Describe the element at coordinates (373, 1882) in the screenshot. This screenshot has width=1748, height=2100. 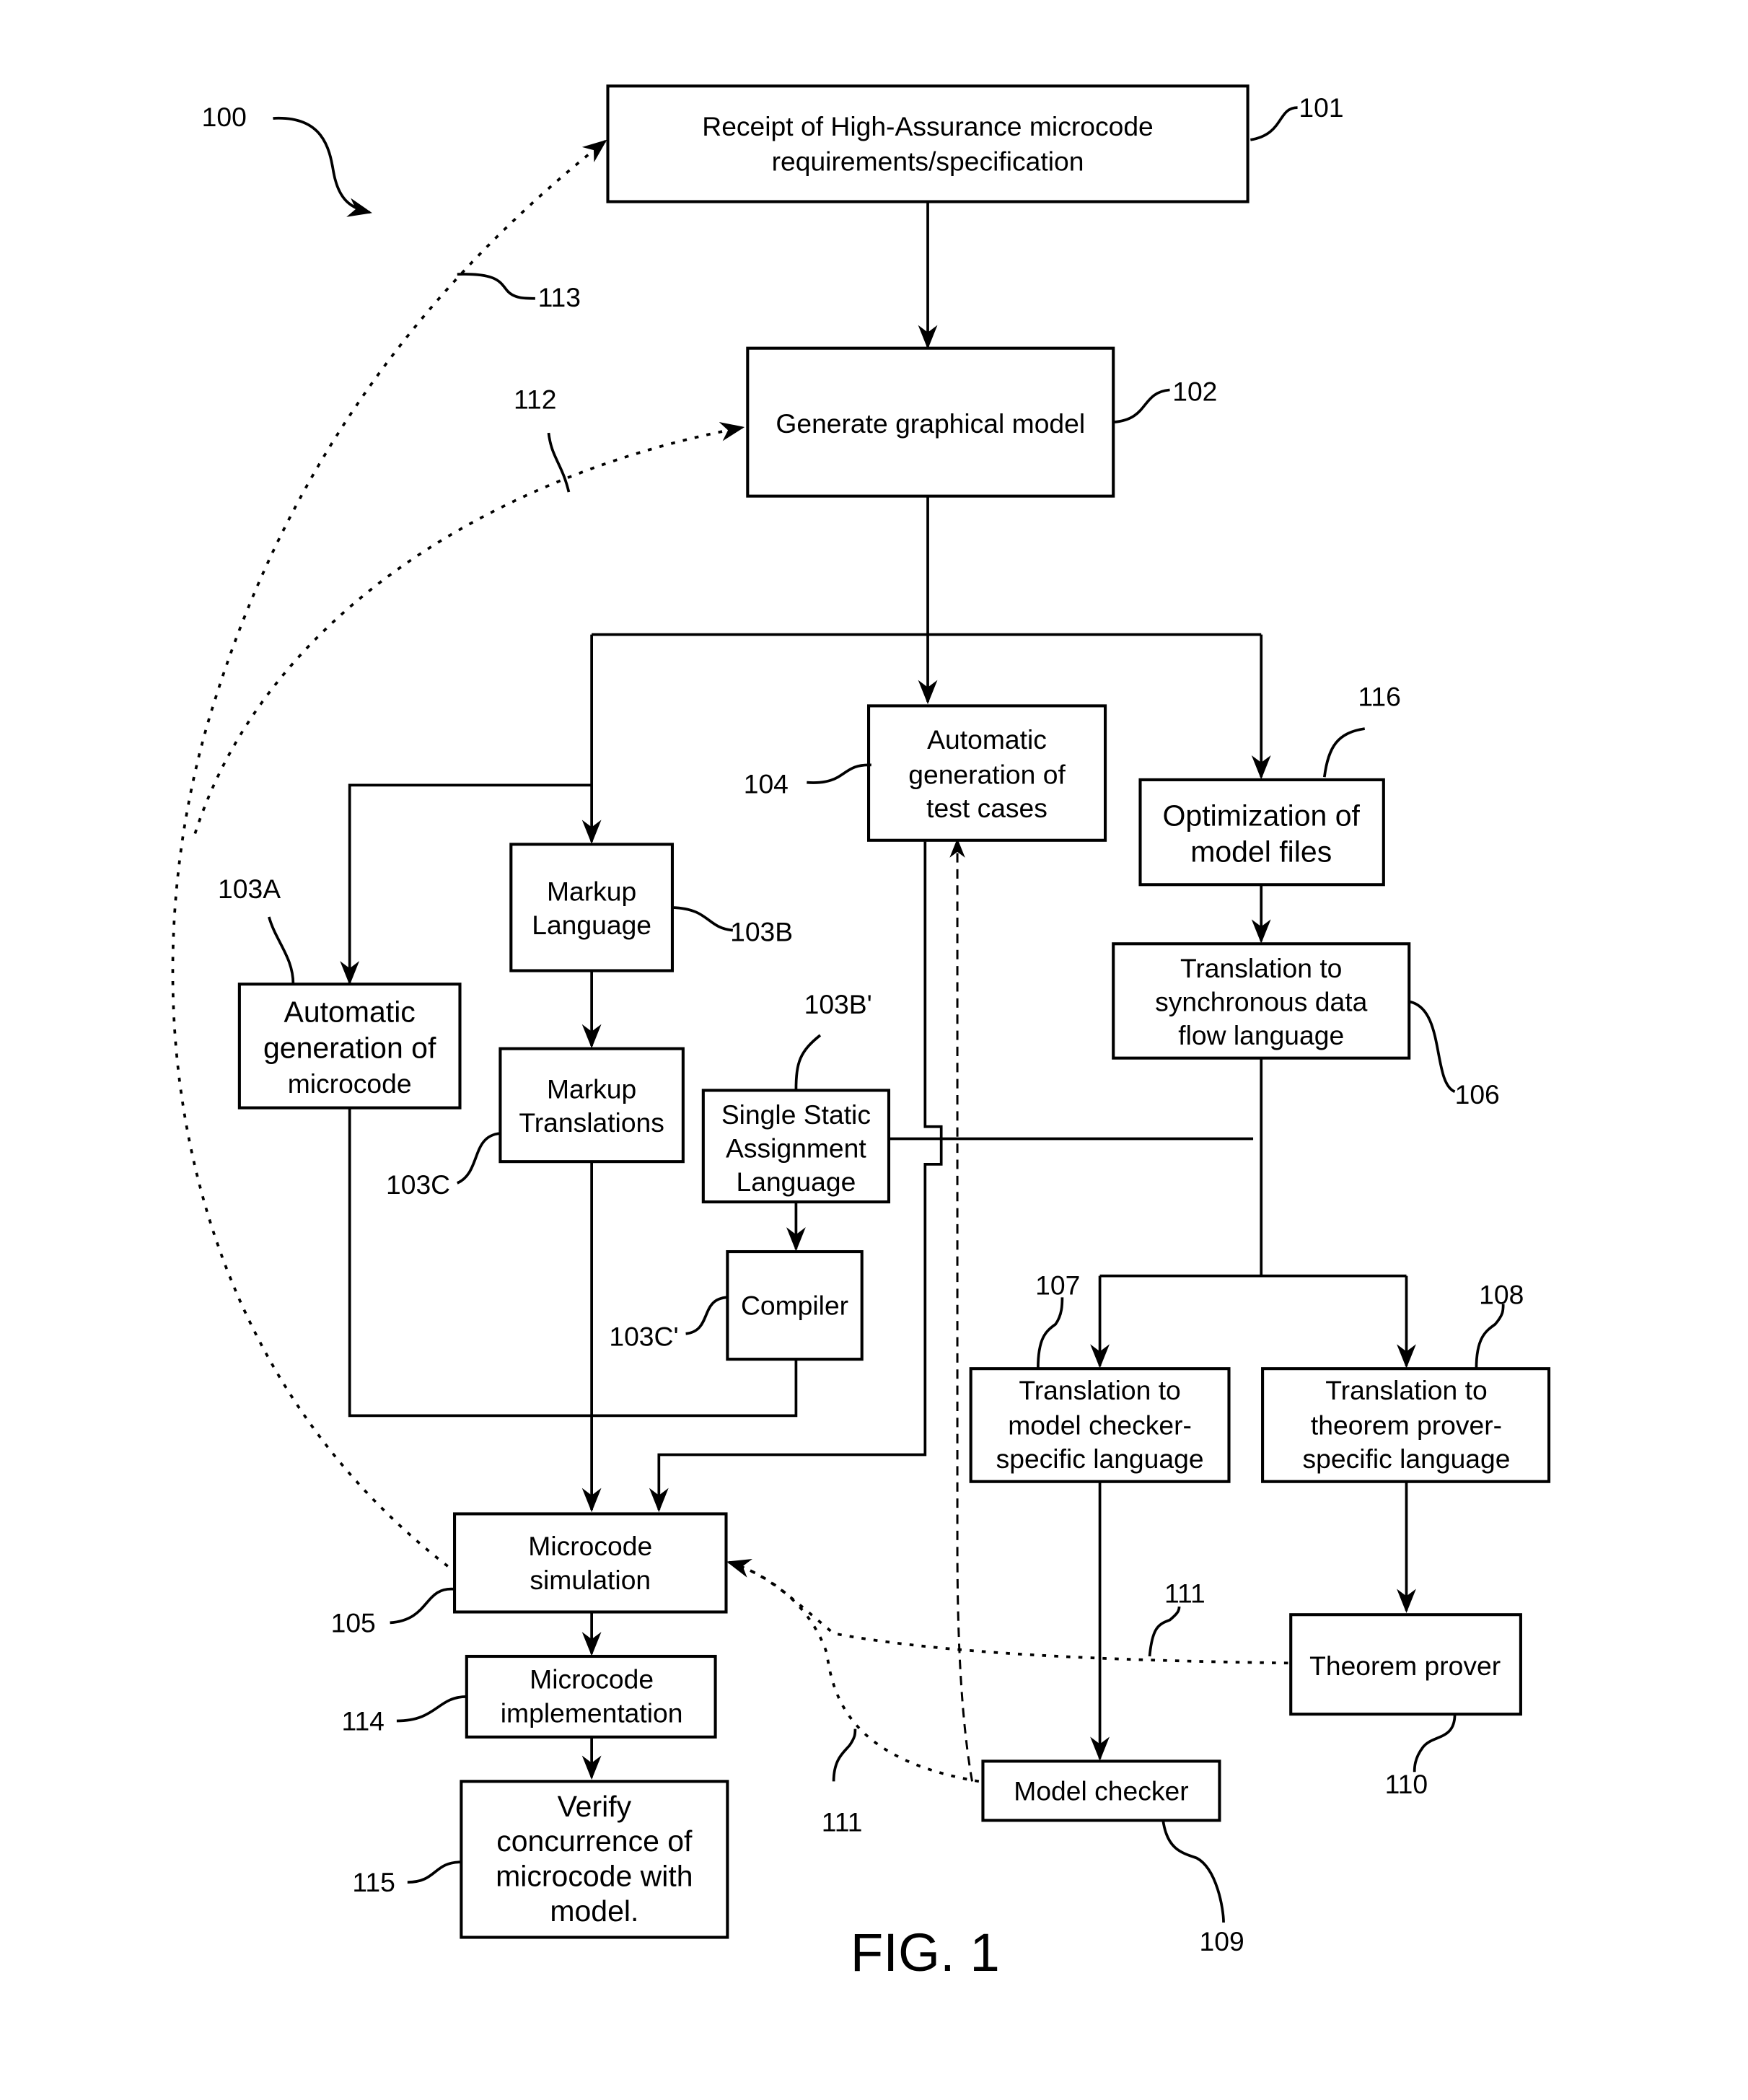
I see `svg-text: 115` at that location.